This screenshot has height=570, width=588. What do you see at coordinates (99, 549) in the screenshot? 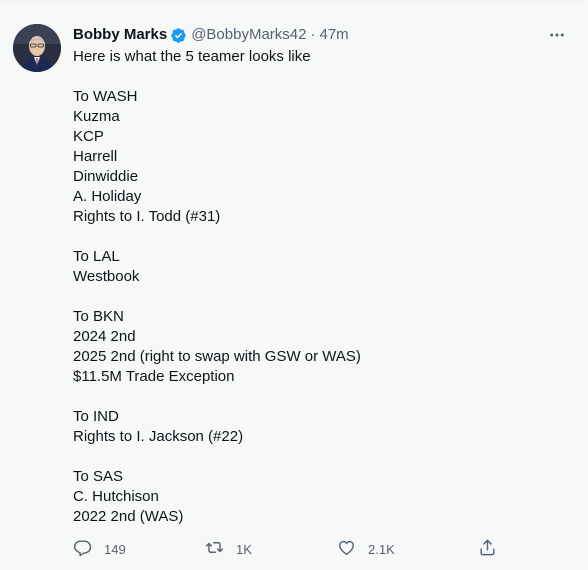
I see `reply-button: 149` at bounding box center [99, 549].